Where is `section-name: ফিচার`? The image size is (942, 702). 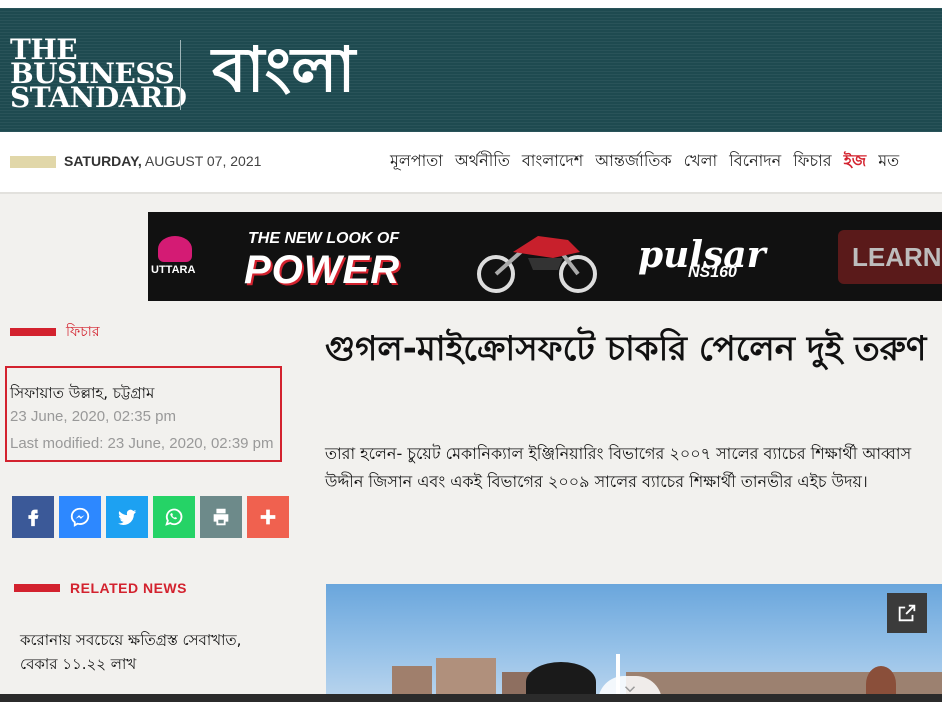
section-name: ফিচার is located at coordinates (83, 332).